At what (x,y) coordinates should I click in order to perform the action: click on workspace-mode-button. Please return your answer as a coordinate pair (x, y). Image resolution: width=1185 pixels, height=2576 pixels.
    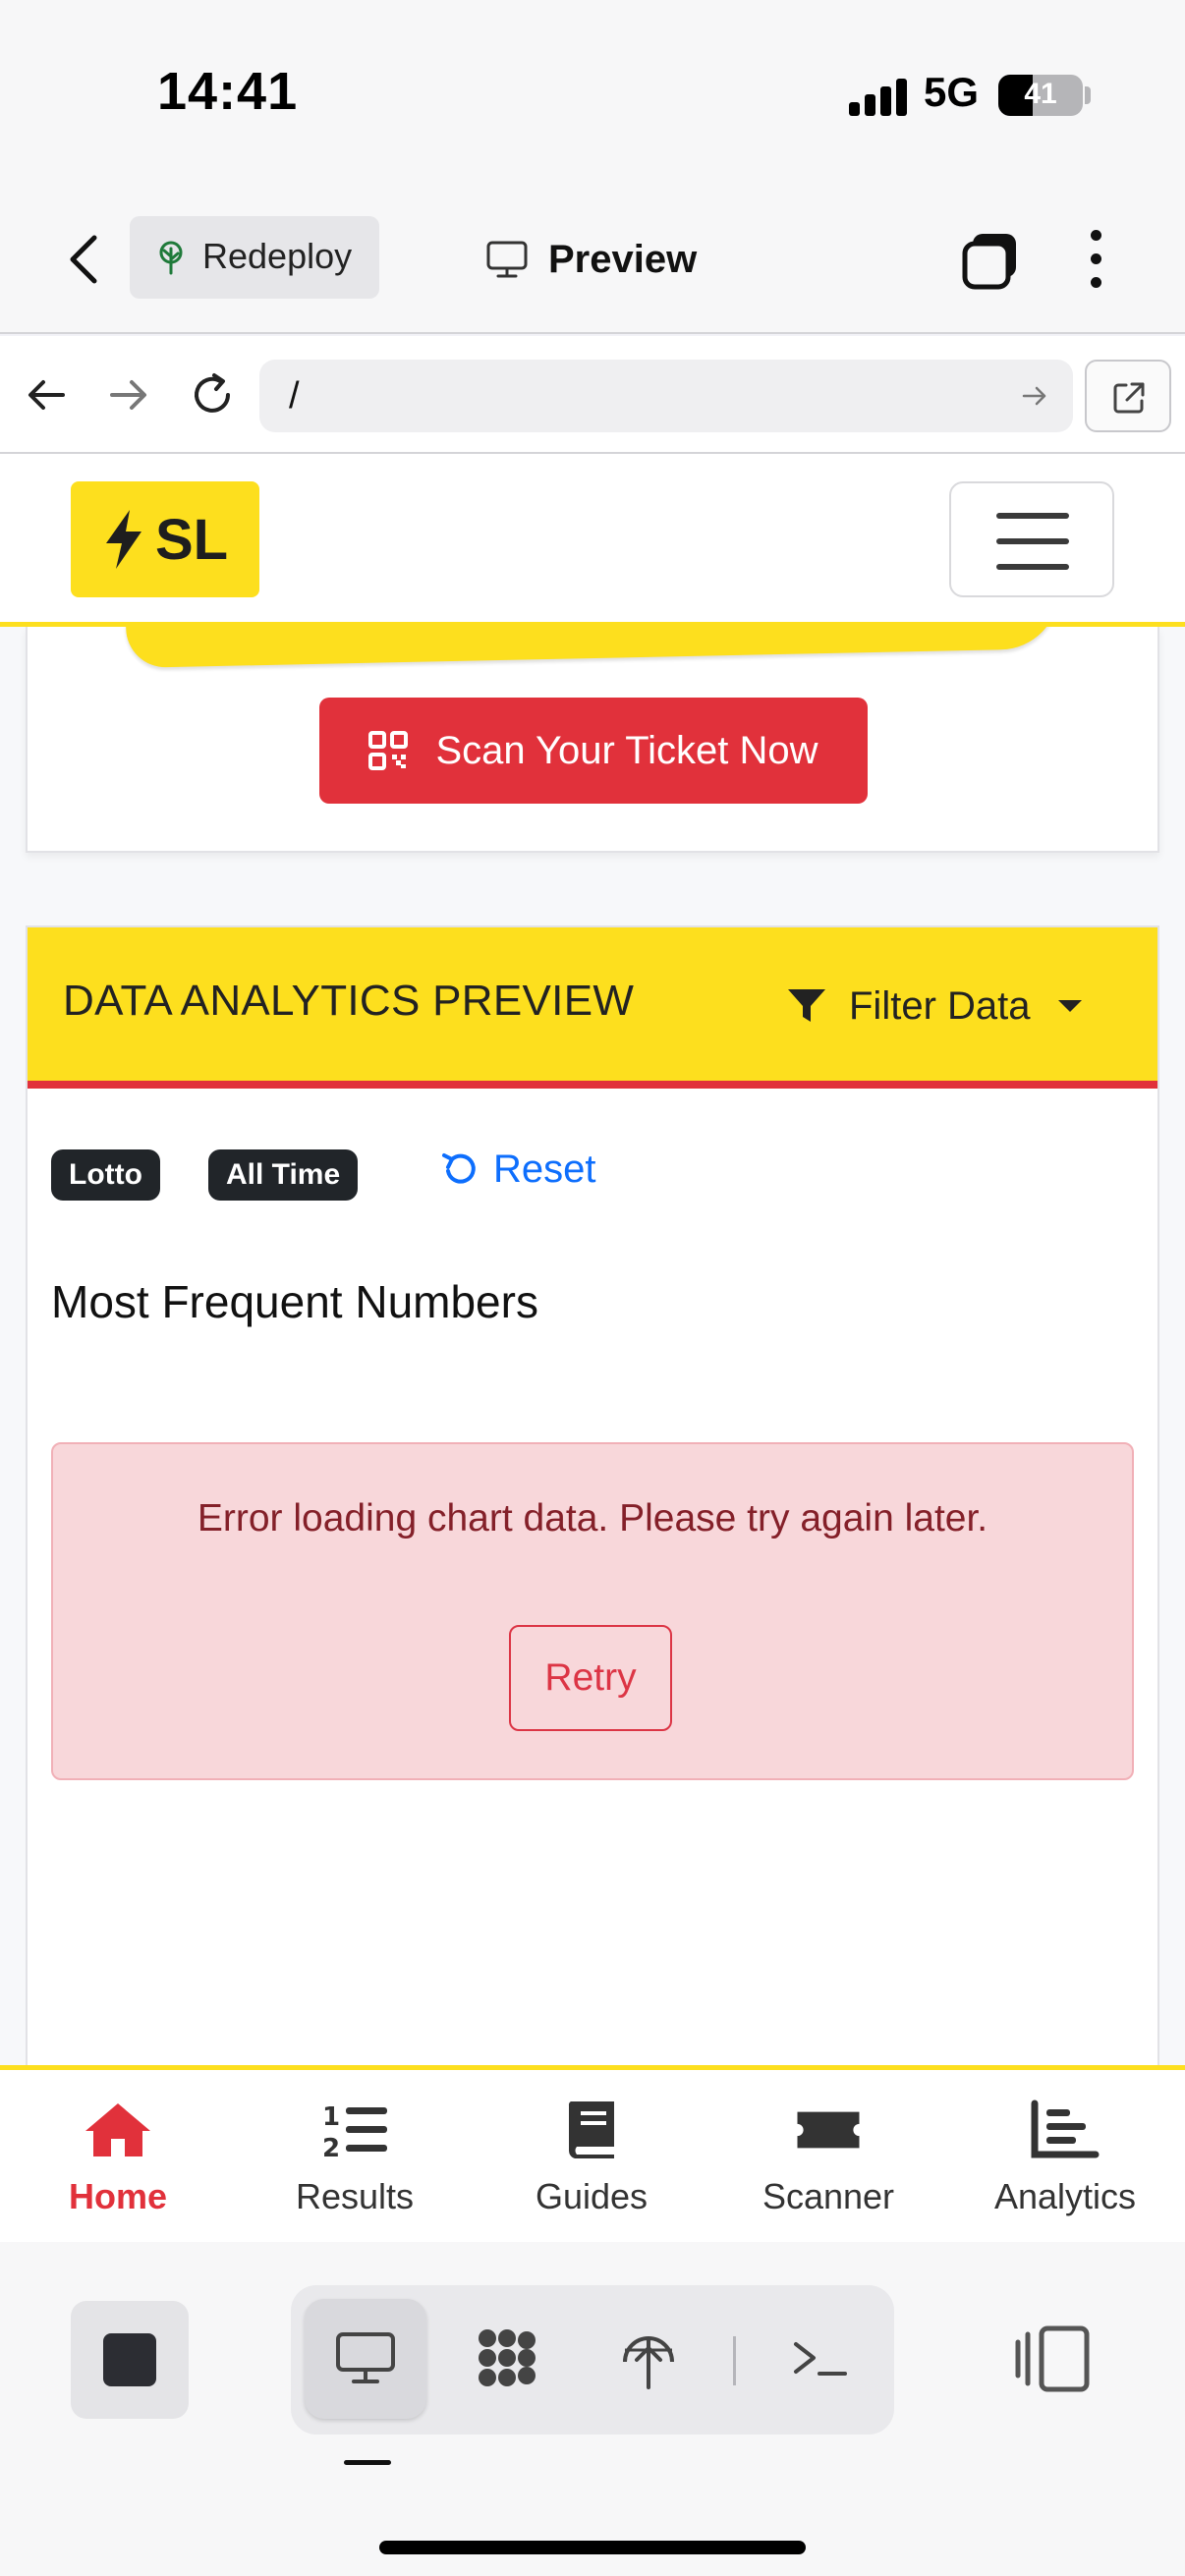
    Looking at the image, I should click on (507, 2359).